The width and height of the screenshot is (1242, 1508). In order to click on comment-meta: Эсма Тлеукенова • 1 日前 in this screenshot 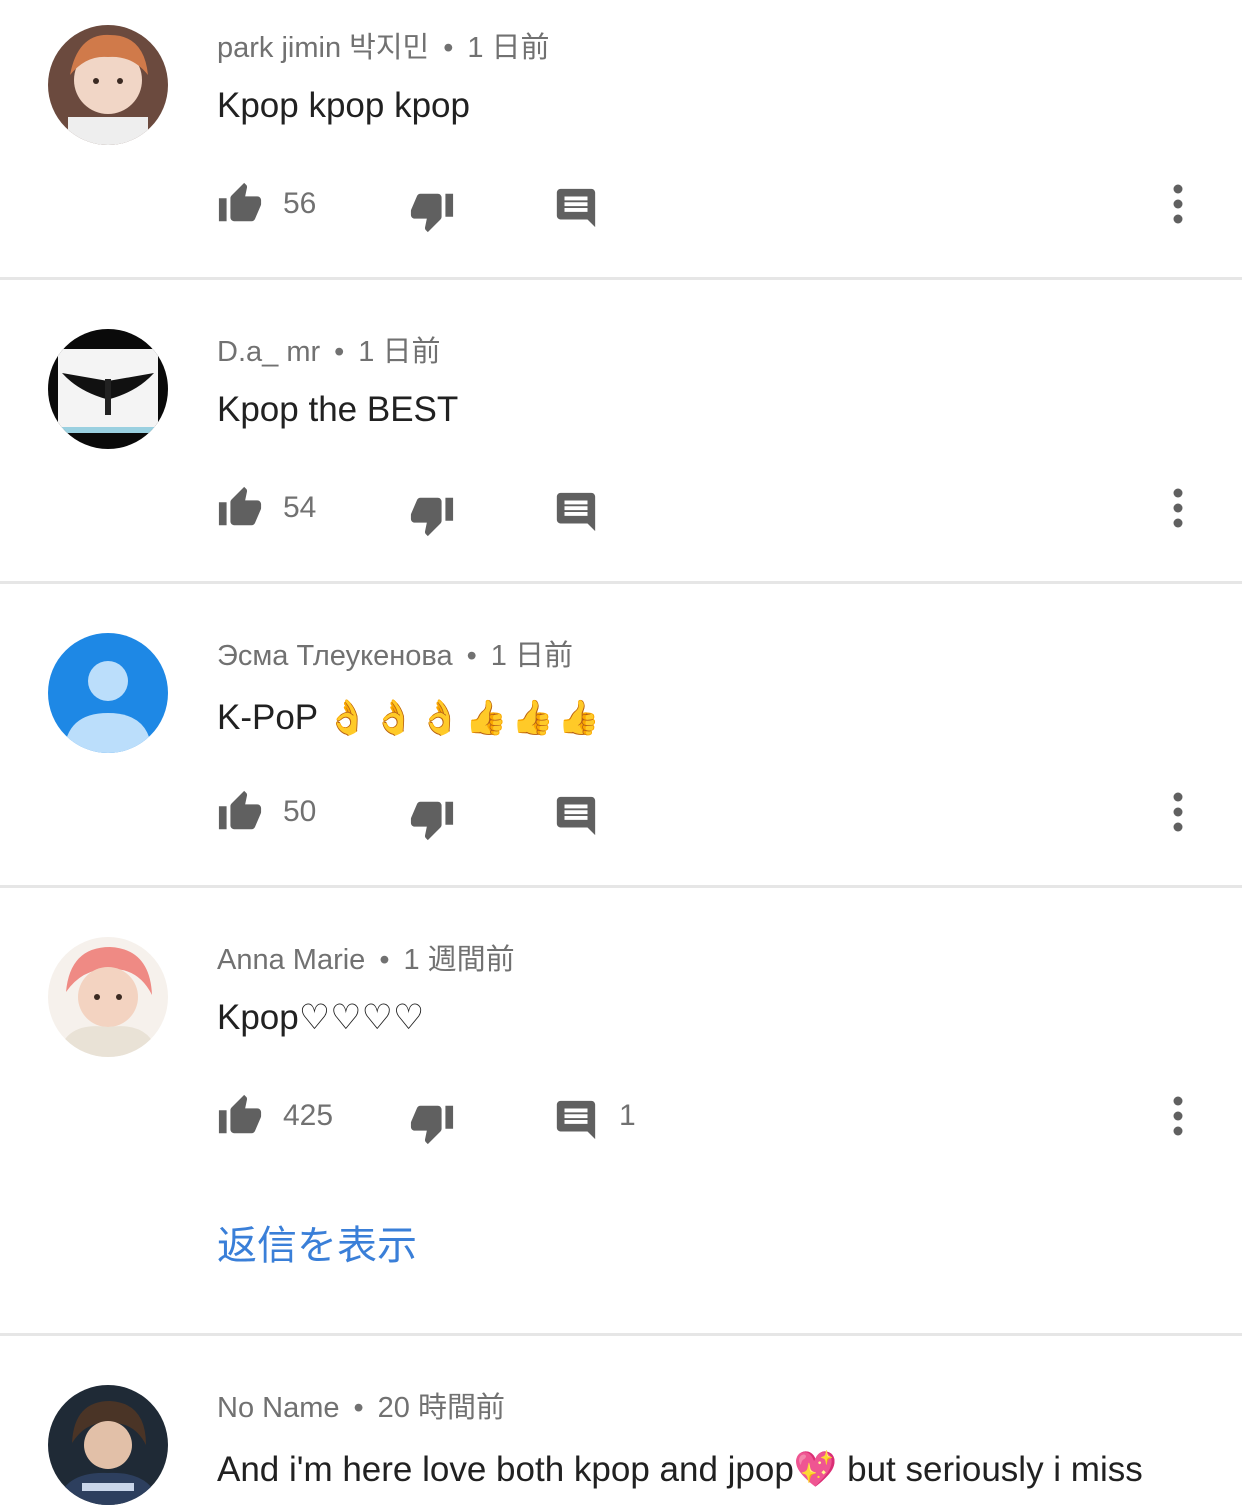, I will do `click(395, 656)`.